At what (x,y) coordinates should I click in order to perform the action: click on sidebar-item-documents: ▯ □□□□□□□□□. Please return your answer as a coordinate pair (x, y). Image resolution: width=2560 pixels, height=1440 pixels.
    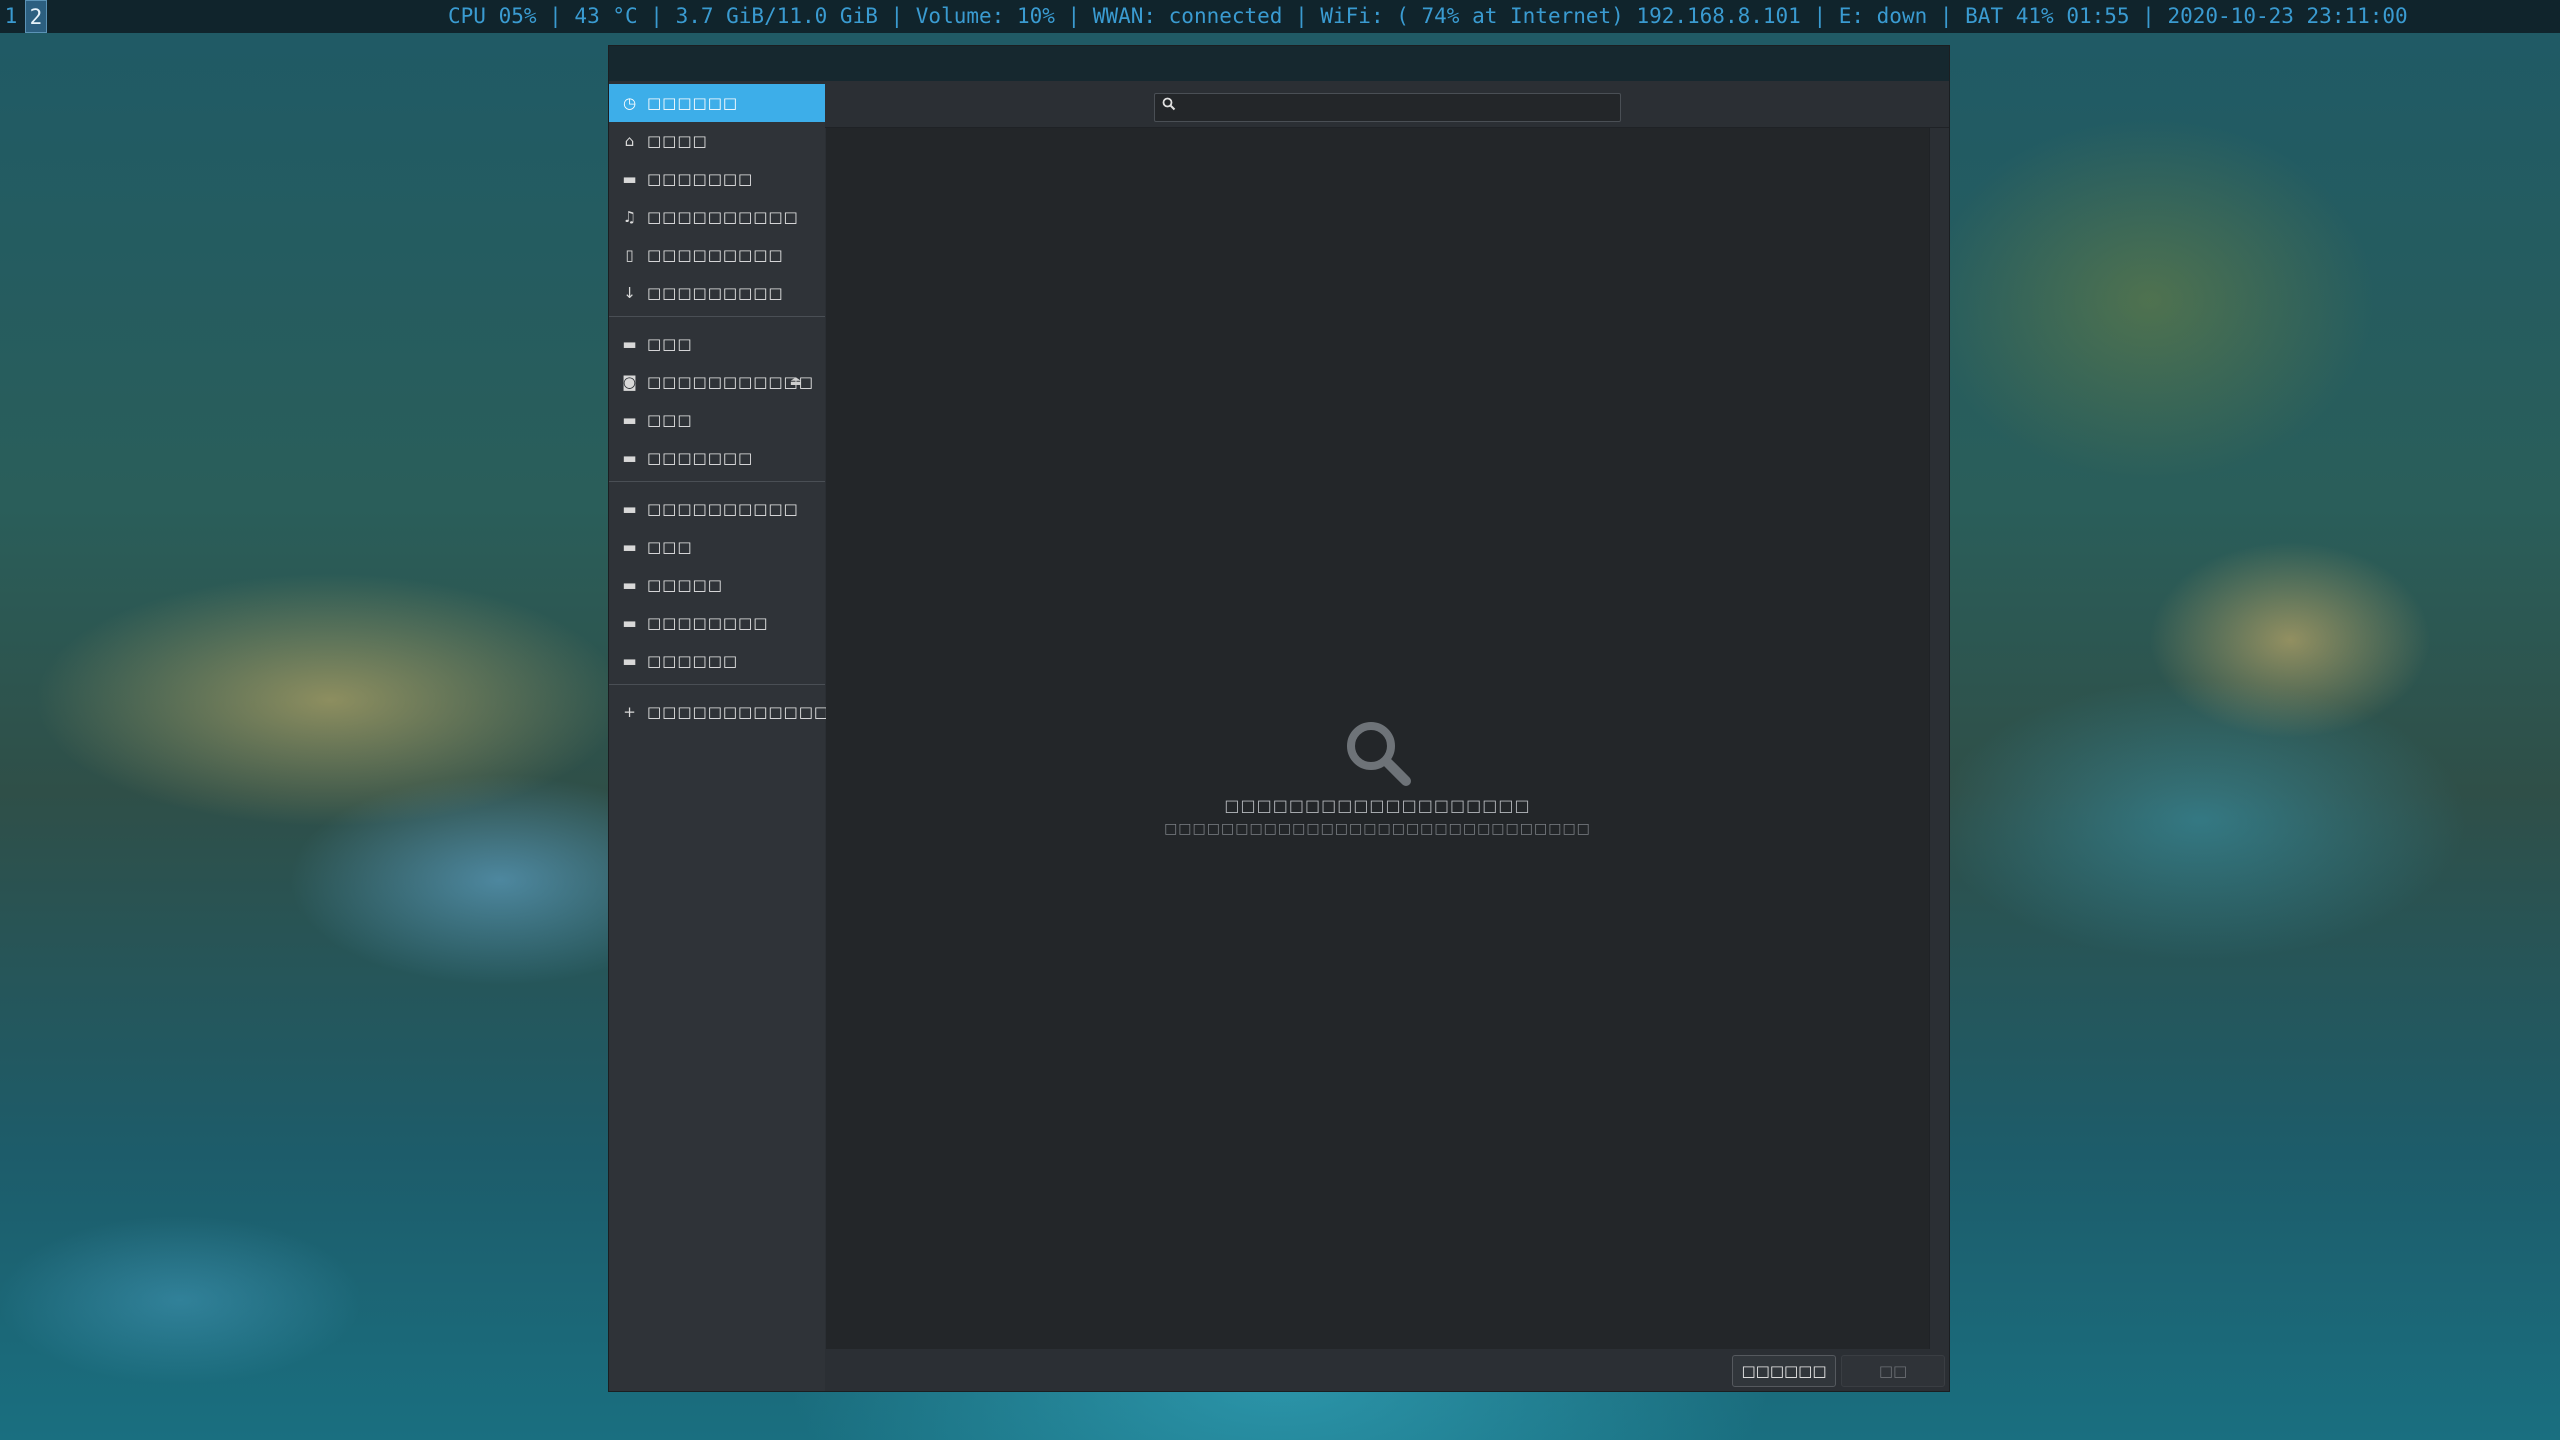
    Looking at the image, I should click on (717, 255).